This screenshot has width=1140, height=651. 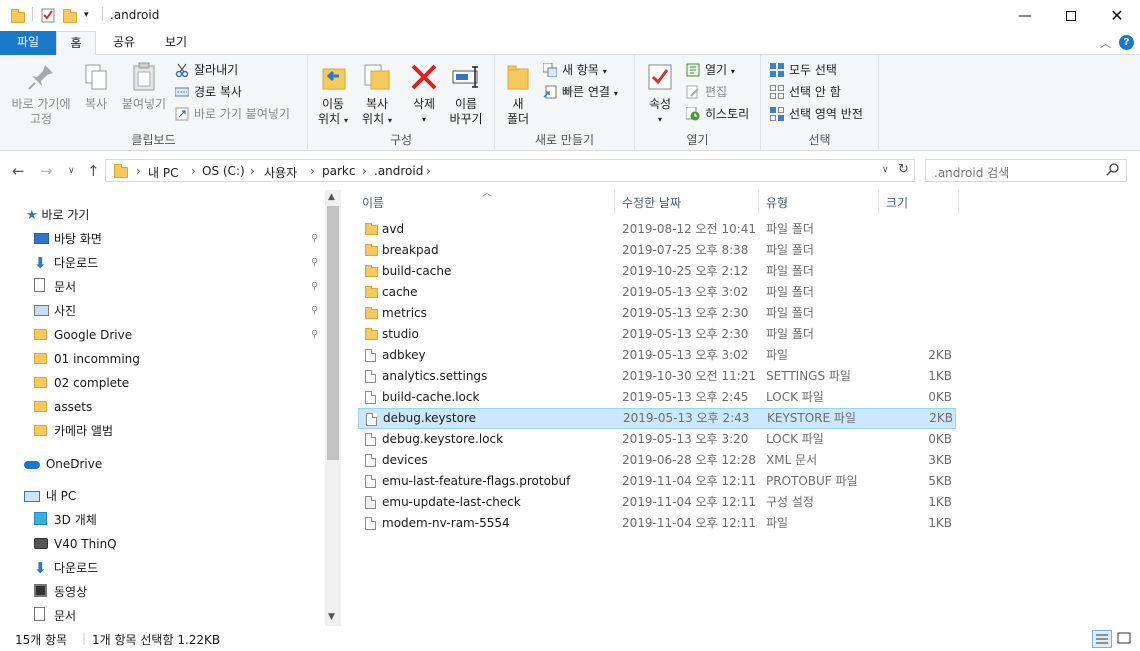 What do you see at coordinates (1105, 43) in the screenshot?
I see `collapse-ribbon-icon: ︿` at bounding box center [1105, 43].